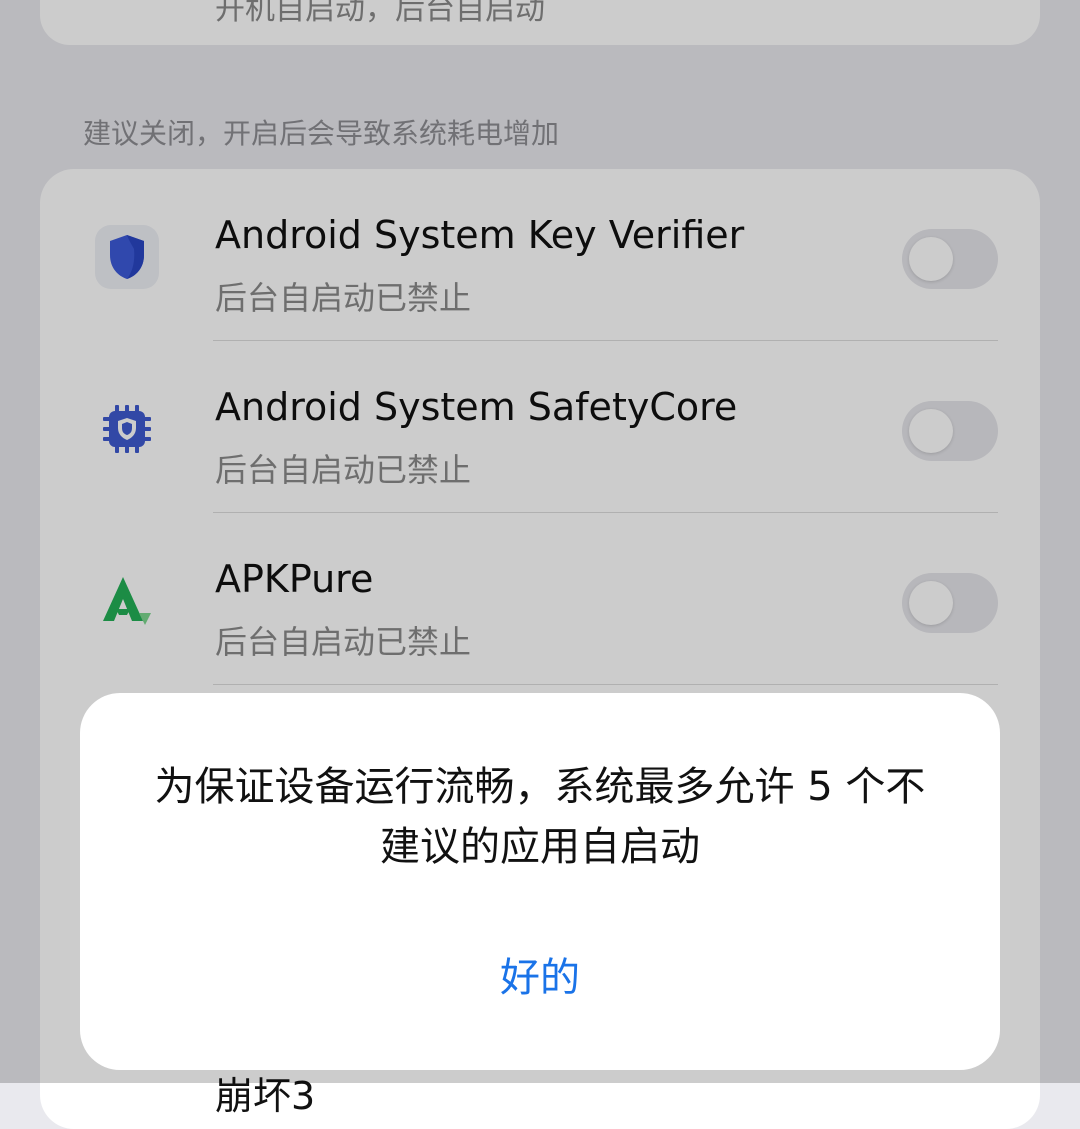  Describe the element at coordinates (540, 978) in the screenshot. I see `ok-button: 好的` at that location.